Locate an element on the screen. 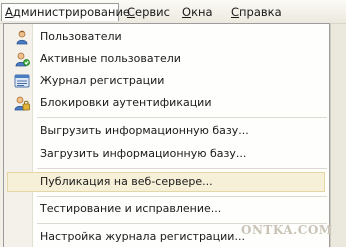 This screenshot has height=247, width=346. menu-item-active-users: Активные пользователи is located at coordinates (166, 59).